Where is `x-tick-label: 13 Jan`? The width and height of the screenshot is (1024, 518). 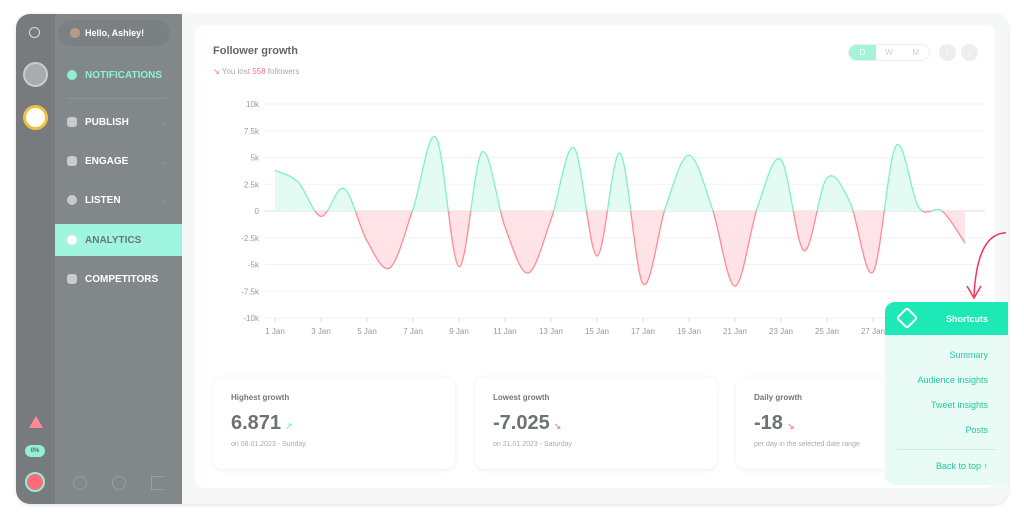 x-tick-label: 13 Jan is located at coordinates (551, 331).